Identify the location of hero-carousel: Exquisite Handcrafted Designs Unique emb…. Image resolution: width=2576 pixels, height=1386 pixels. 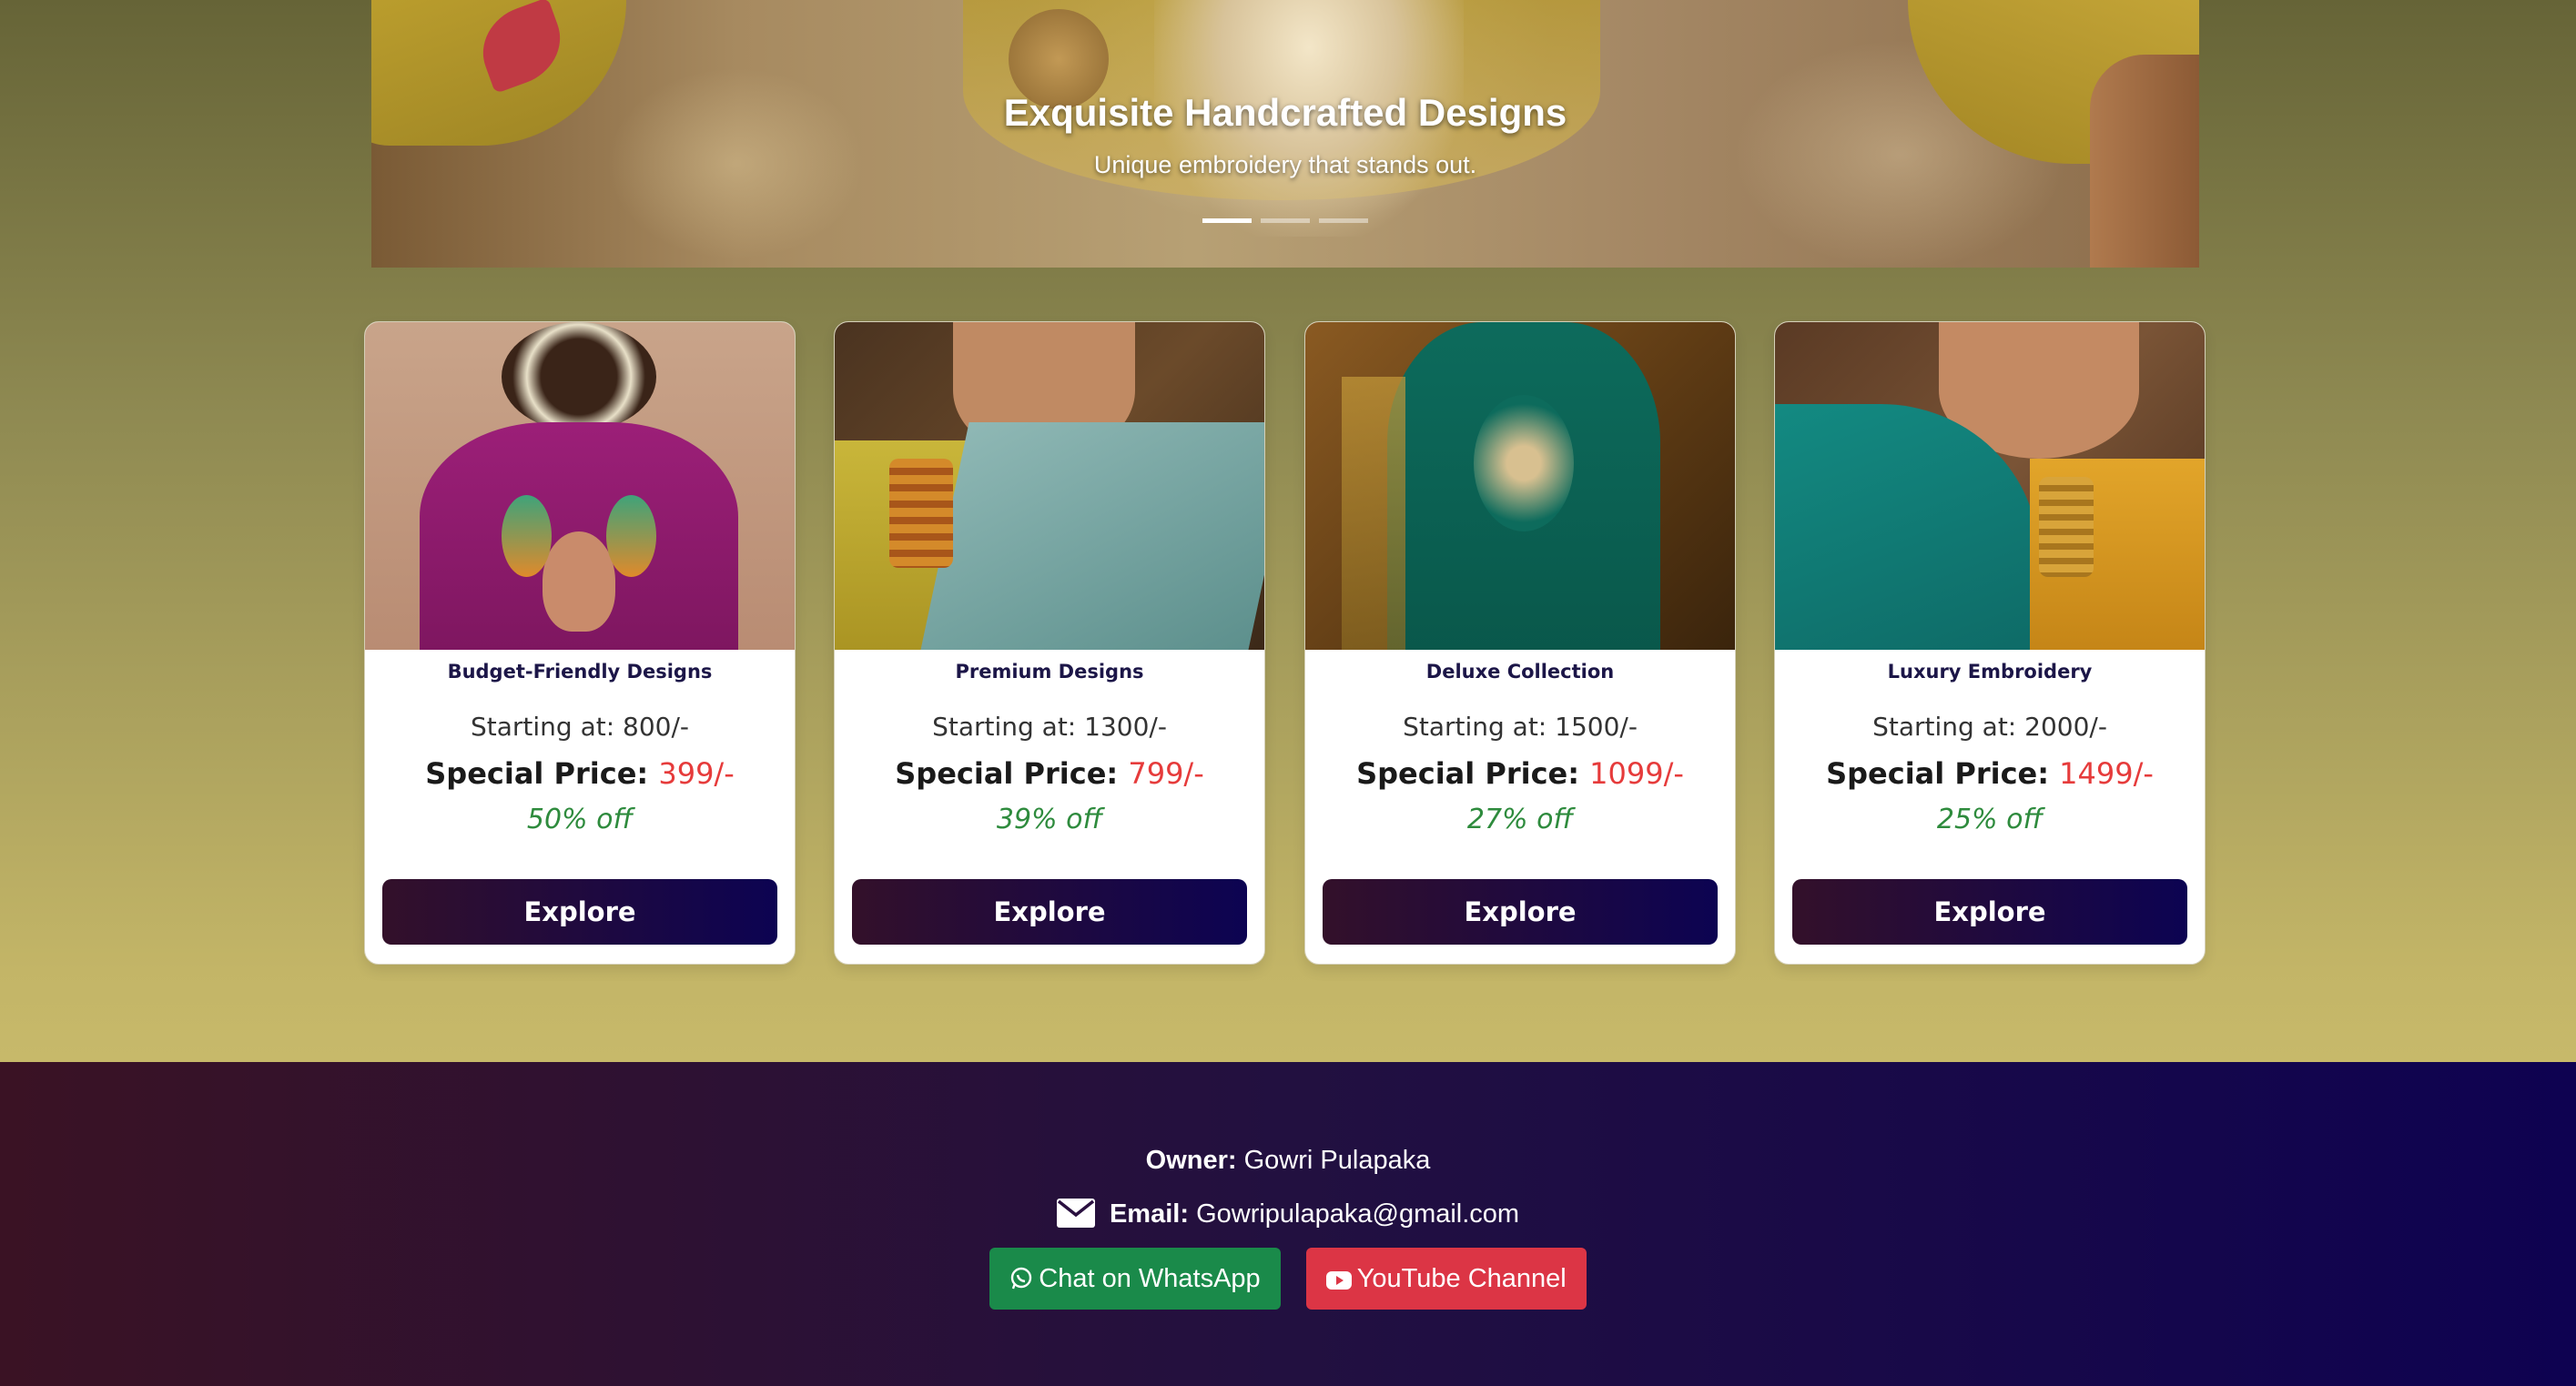
(1285, 134).